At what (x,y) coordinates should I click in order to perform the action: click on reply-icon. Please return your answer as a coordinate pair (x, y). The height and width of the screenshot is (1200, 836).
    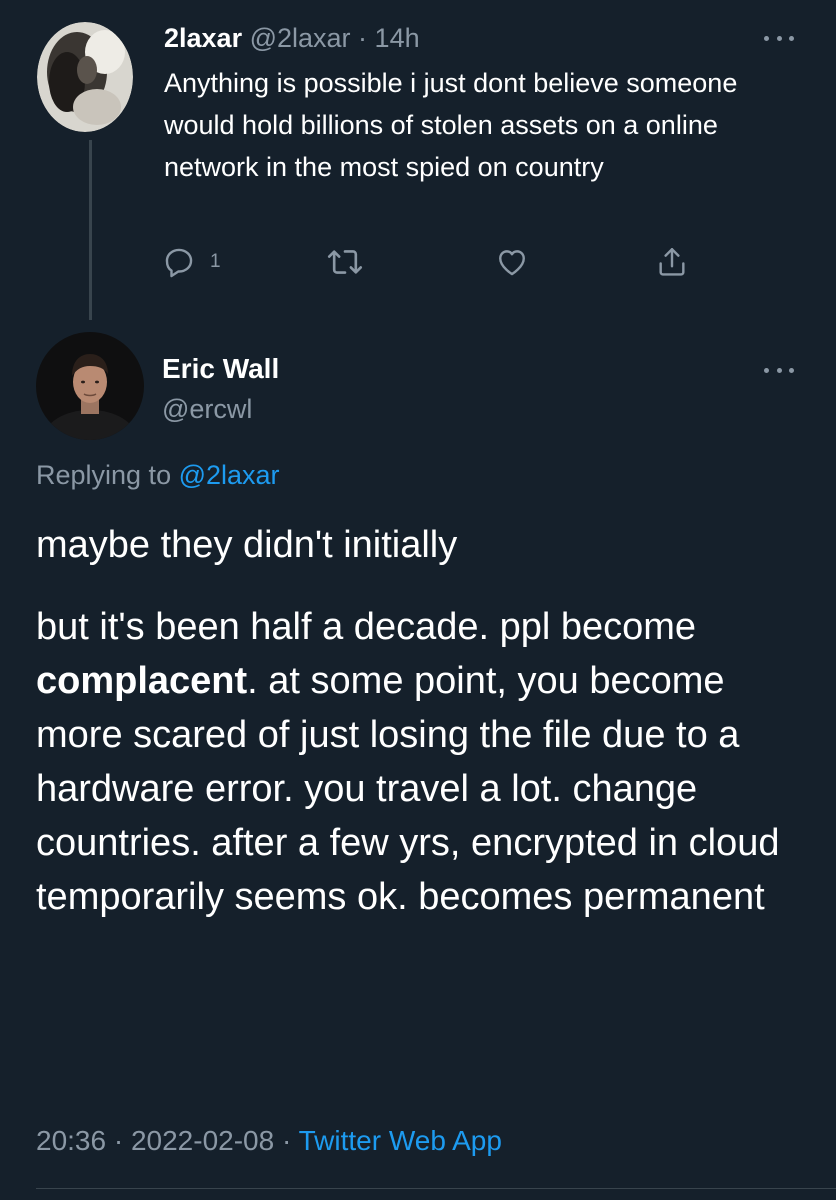
    Looking at the image, I should click on (179, 263).